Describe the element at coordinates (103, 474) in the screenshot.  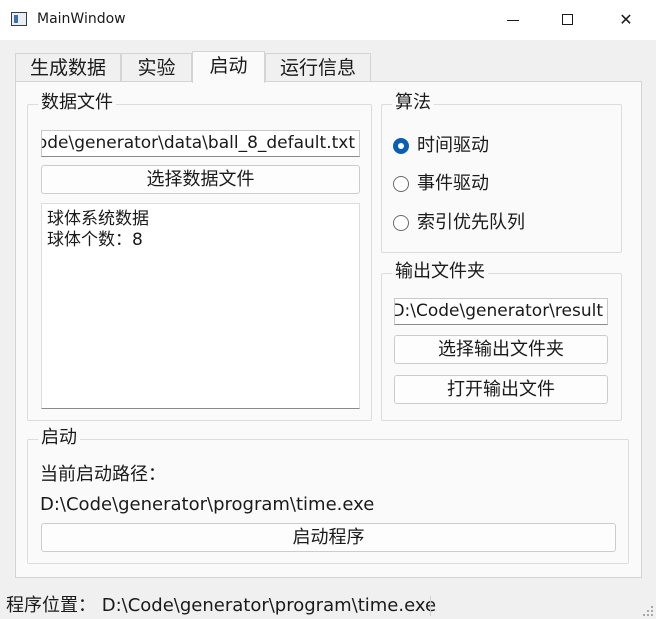
I see `current-launch-path-label: 当前启动路径：` at that location.